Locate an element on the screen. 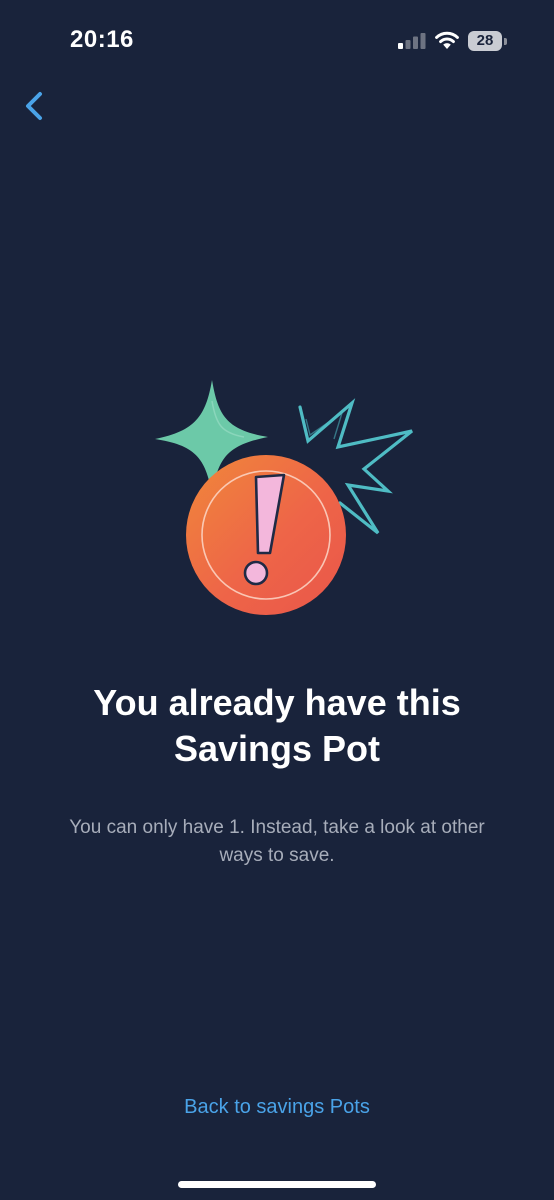 The height and width of the screenshot is (1200, 554). exclamation-coin-icon is located at coordinates (266, 535).